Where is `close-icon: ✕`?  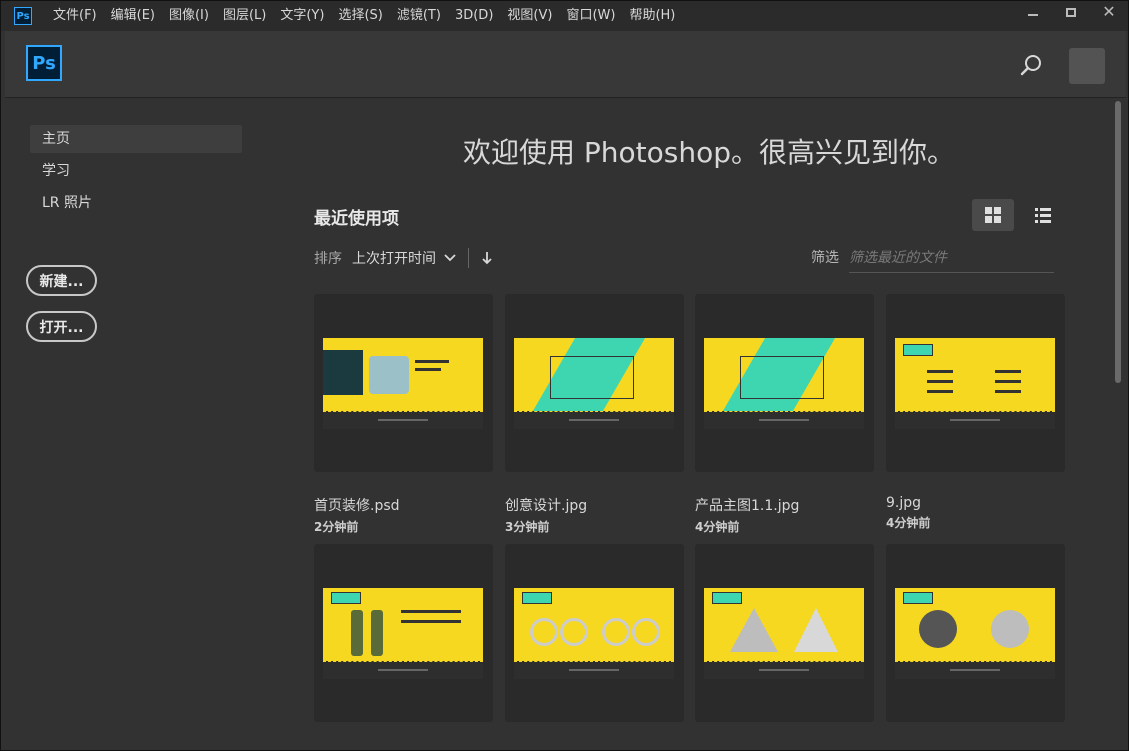 close-icon: ✕ is located at coordinates (1108, 12).